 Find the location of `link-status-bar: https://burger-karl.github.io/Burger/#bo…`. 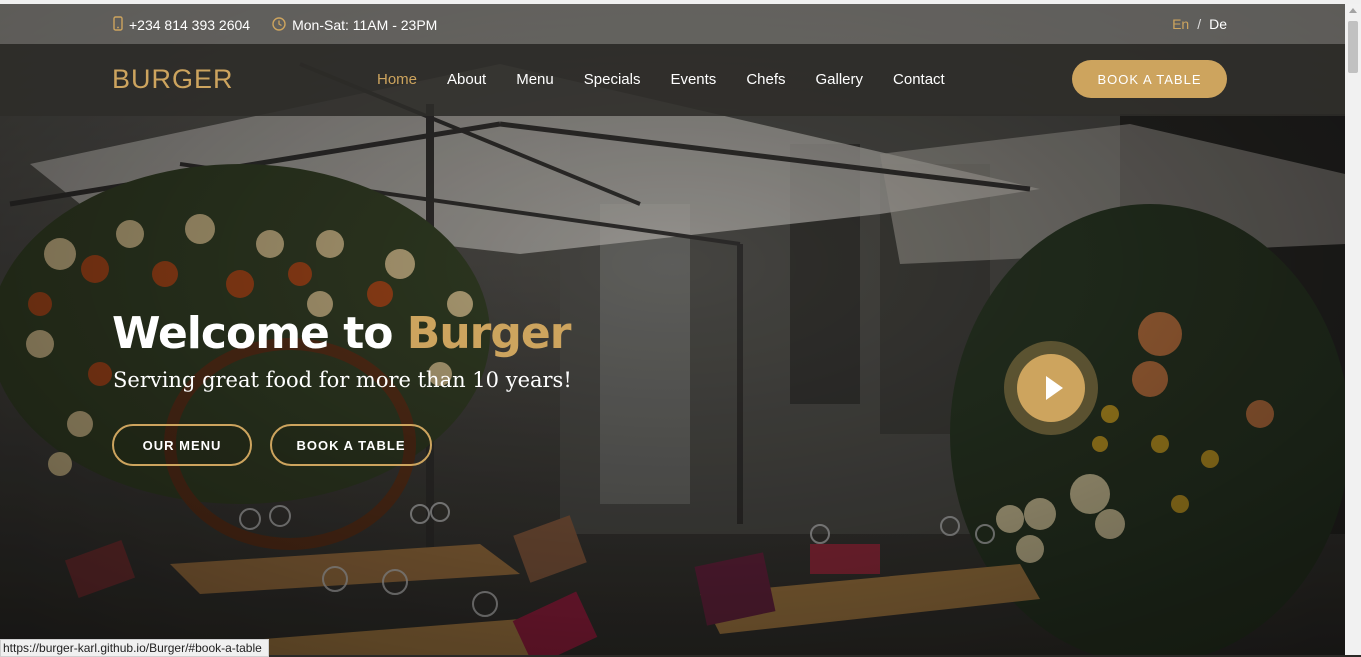

link-status-bar: https://burger-karl.github.io/Burger/#bo… is located at coordinates (134, 648).